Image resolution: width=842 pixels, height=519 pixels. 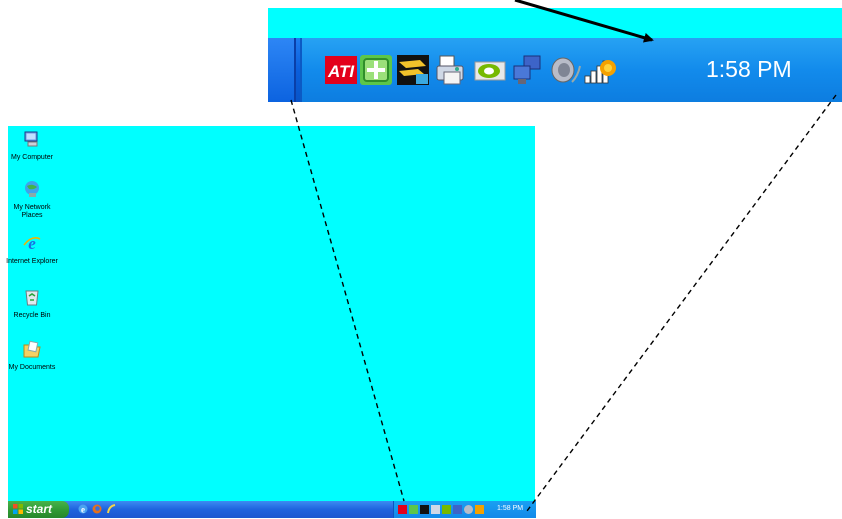 What do you see at coordinates (584, 21) in the screenshot?
I see `callout-arrow` at bounding box center [584, 21].